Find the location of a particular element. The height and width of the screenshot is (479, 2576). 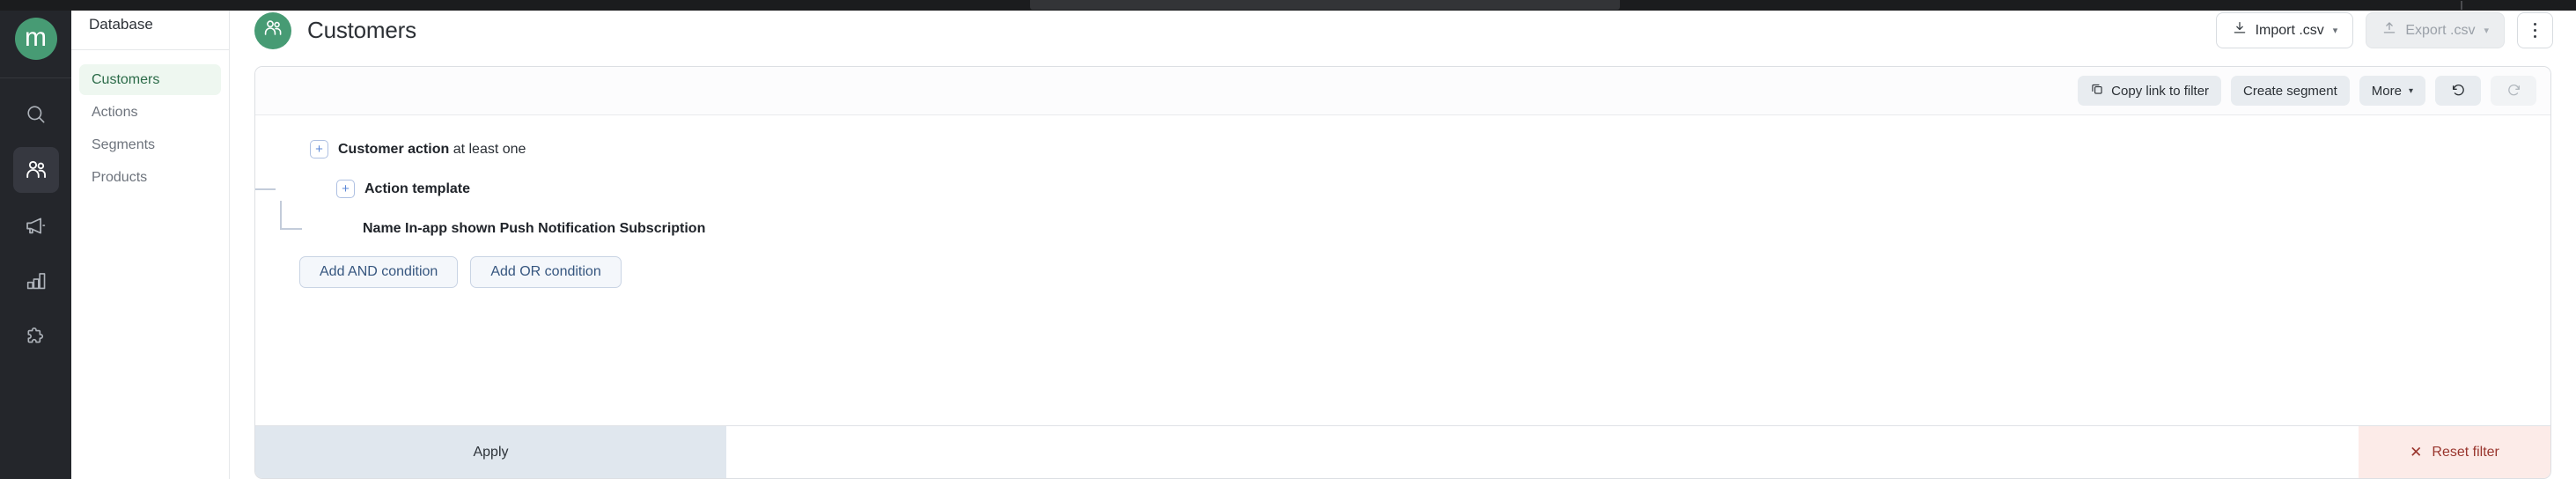

rail-item-search is located at coordinates (36, 114).